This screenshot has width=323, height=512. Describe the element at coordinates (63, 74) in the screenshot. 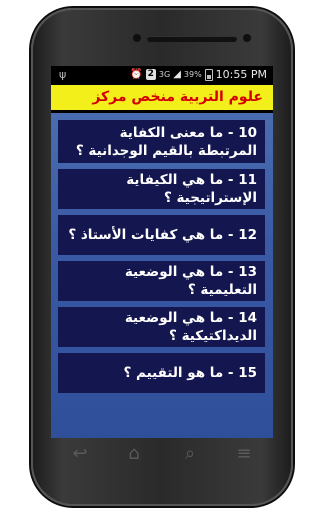

I see `usb-icon: ψ` at that location.